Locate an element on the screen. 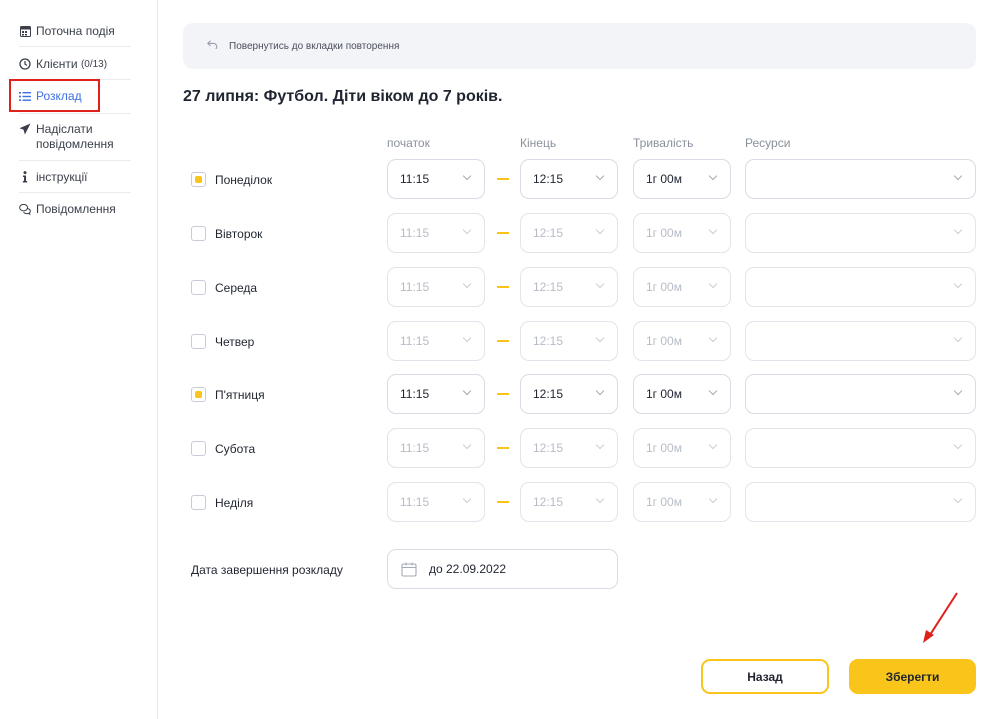 Image resolution: width=1000 pixels, height=719 pixels. day-row-sunday: Неділя 11:15 12:15 1г 00м is located at coordinates (500, 503).